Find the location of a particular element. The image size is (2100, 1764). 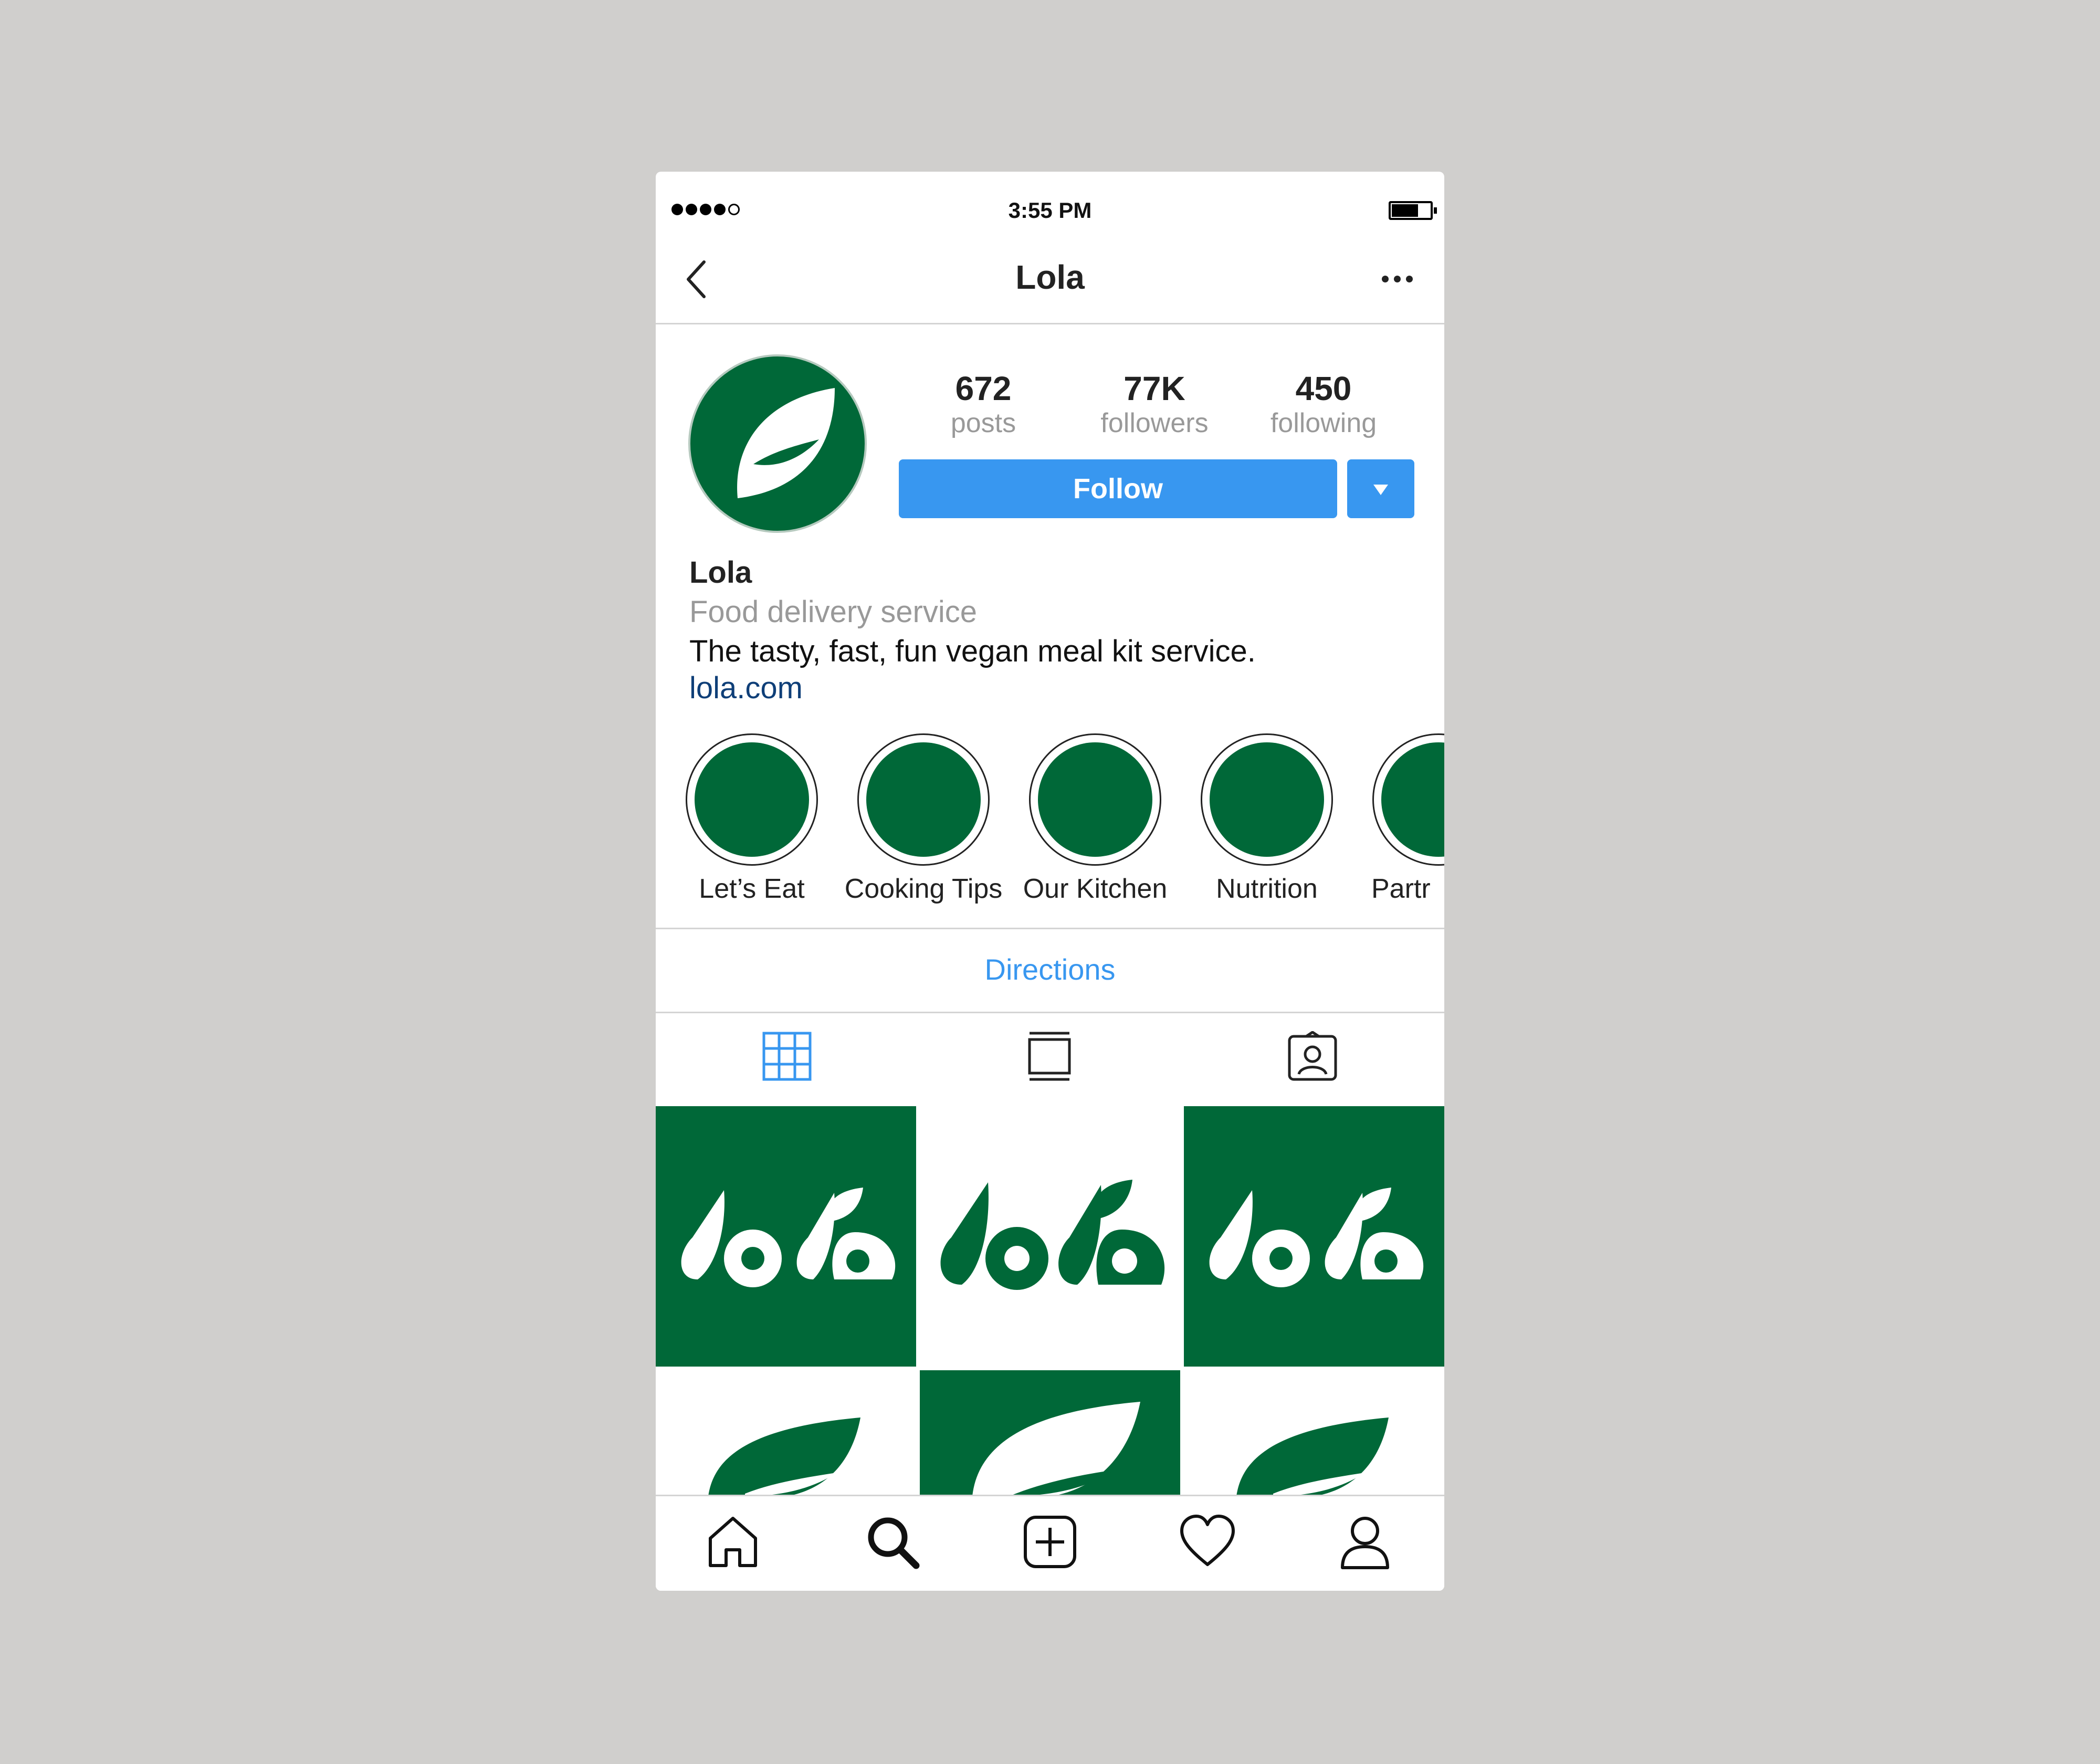

stat-label: followers is located at coordinates (1154, 423).